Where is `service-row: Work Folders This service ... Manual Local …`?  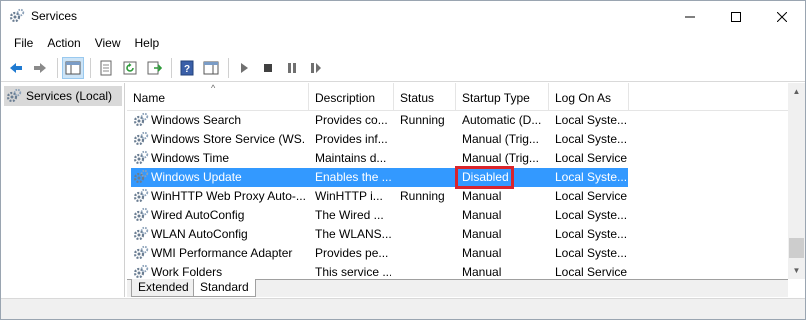
service-row: Work Folders This service ... Manual Local … is located at coordinates (377, 271).